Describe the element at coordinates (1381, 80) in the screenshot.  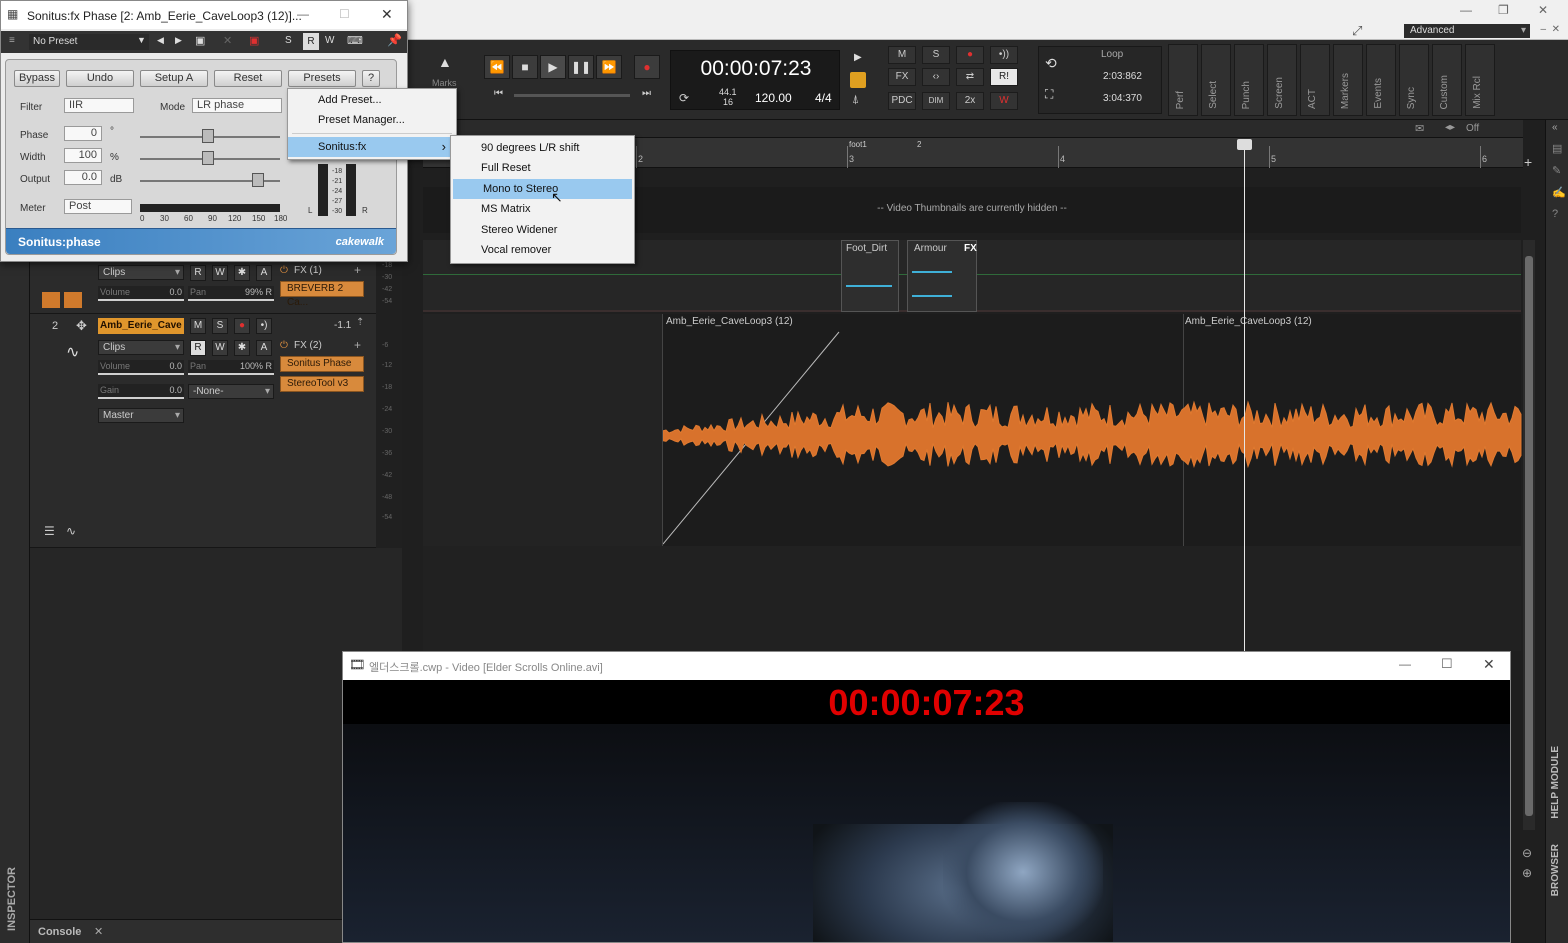
I see `module-tab-events: Events` at that location.